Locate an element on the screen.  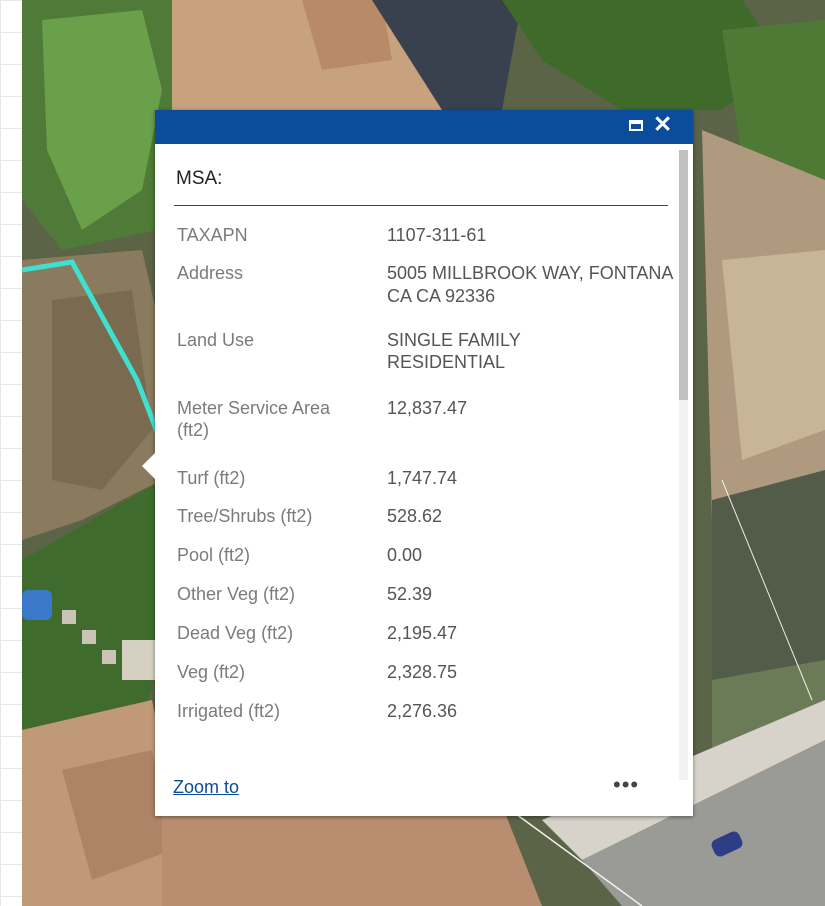
attribute-label: Irrigated (ft2) is located at coordinates (229, 711).